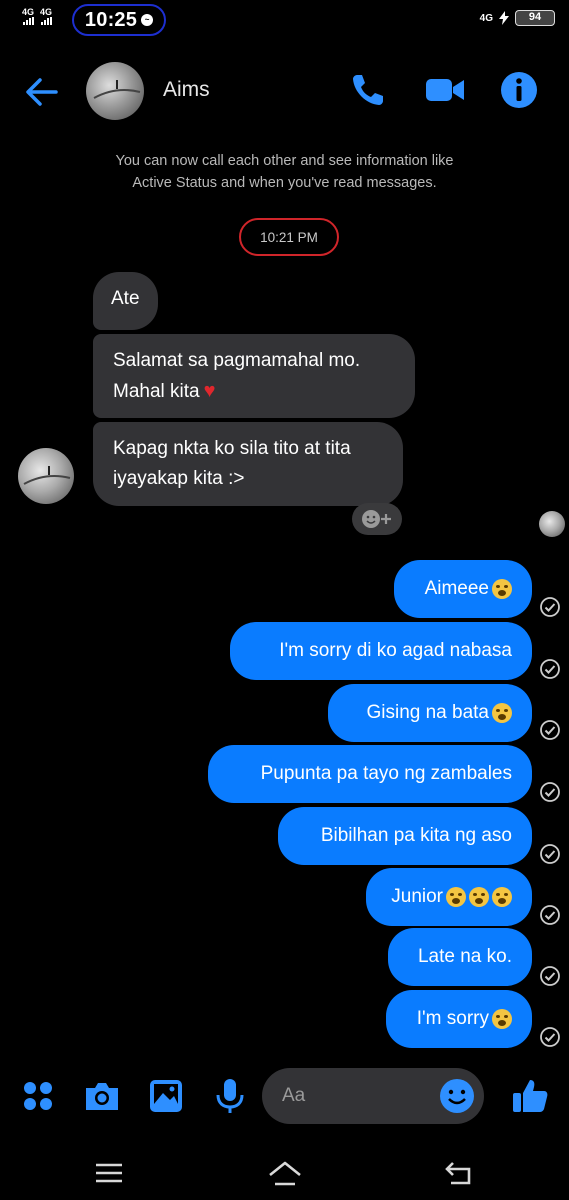  I want to click on message-text: Salamat sa pagmamahal mo., so click(237, 360).